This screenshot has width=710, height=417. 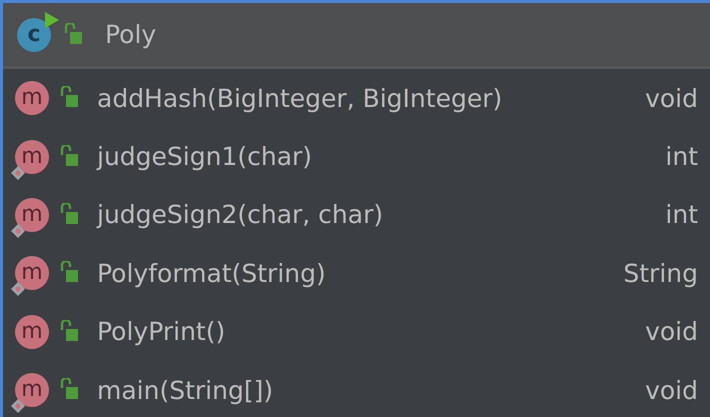 I want to click on method-row: m PolyPrint() void, so click(x=356, y=331).